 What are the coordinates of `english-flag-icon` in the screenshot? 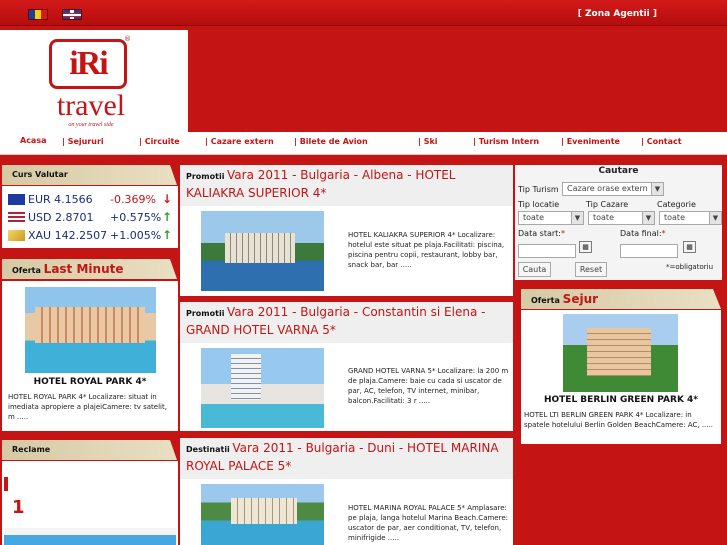 It's located at (72, 14).